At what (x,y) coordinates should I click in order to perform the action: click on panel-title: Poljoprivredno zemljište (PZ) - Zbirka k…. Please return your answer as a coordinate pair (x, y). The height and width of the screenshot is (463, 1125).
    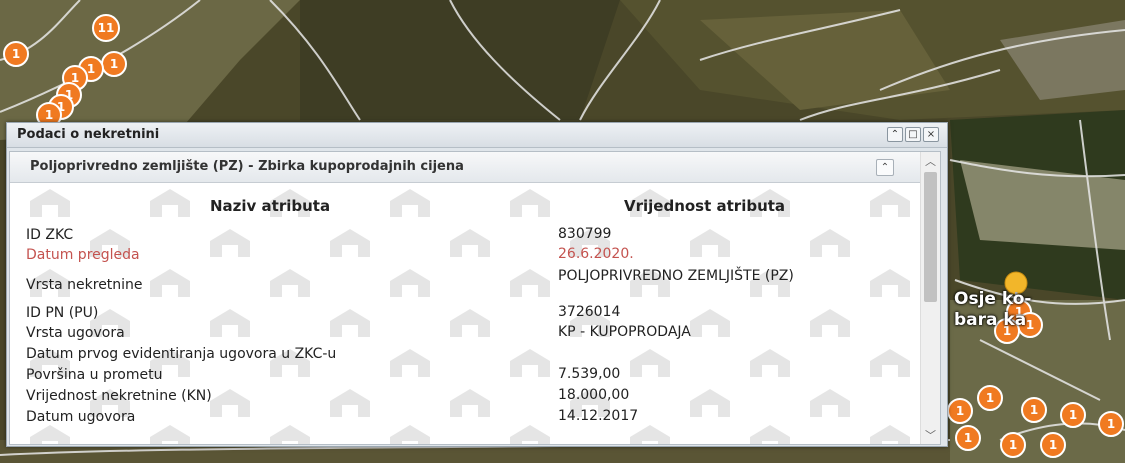
    Looking at the image, I should click on (247, 166).